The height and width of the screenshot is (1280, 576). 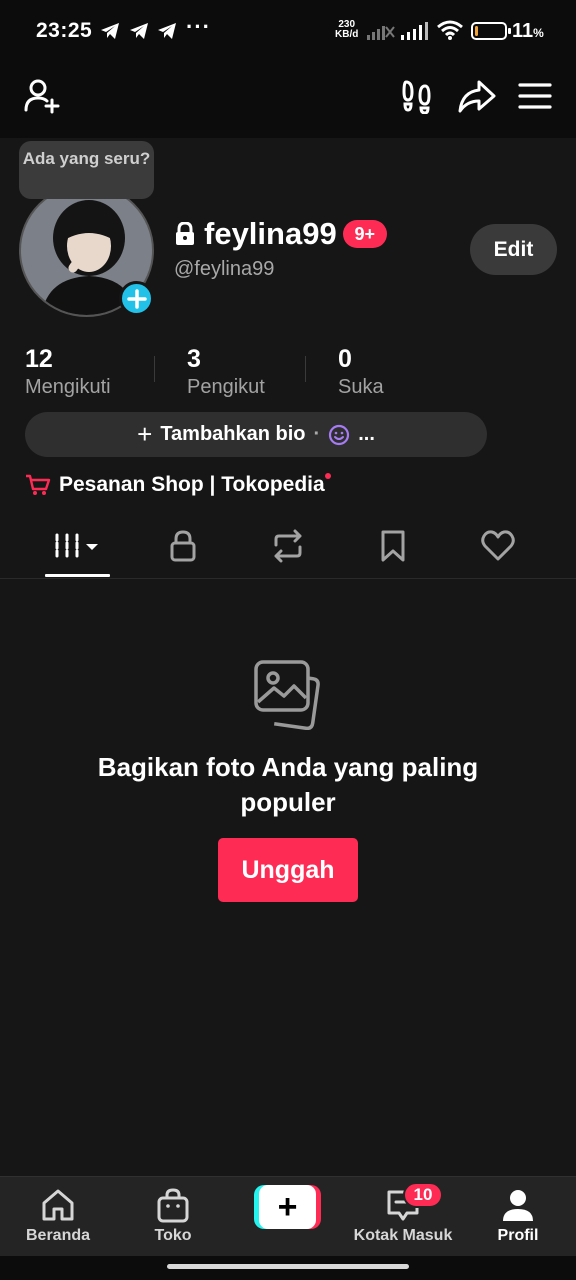 I want to click on stat-following-label: Mengikuti, so click(x=68, y=387).